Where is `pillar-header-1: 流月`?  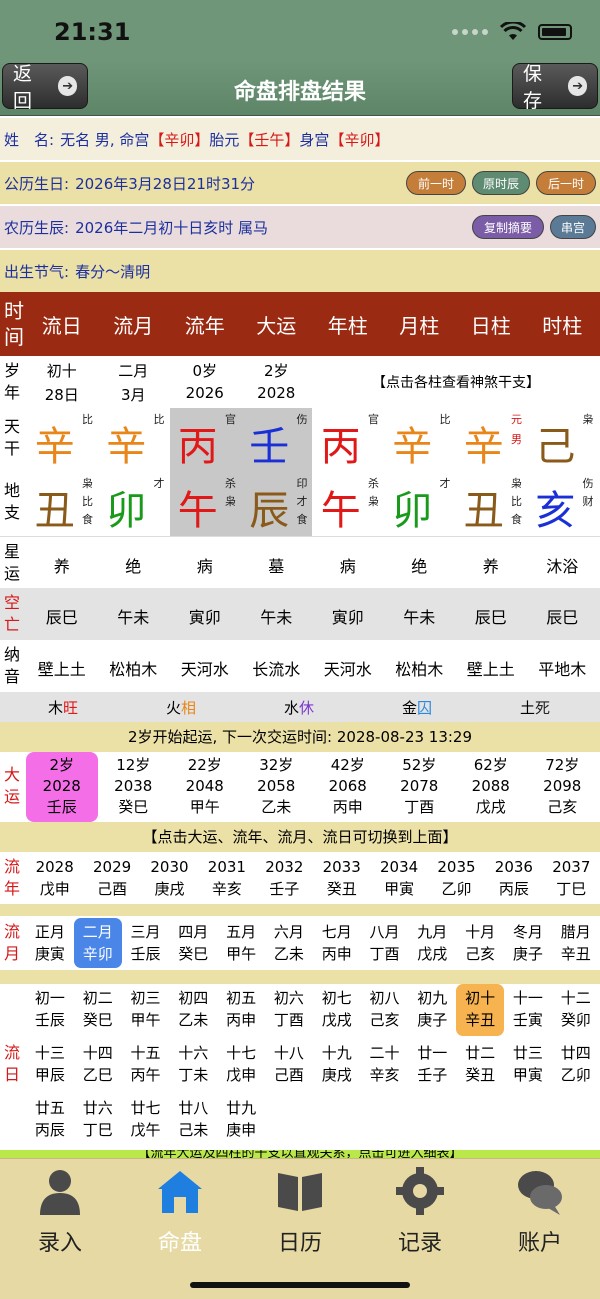
pillar-header-1: 流月 is located at coordinates (134, 324).